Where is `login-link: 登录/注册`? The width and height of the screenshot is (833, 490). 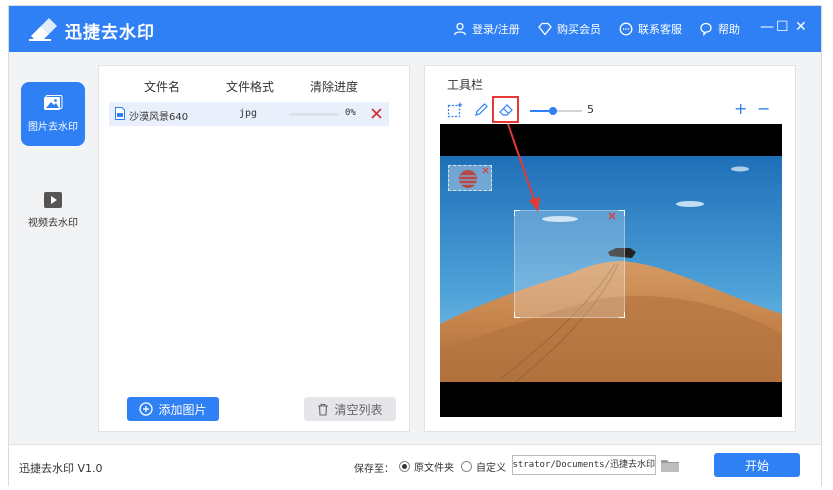 login-link: 登录/注册 is located at coordinates (486, 29).